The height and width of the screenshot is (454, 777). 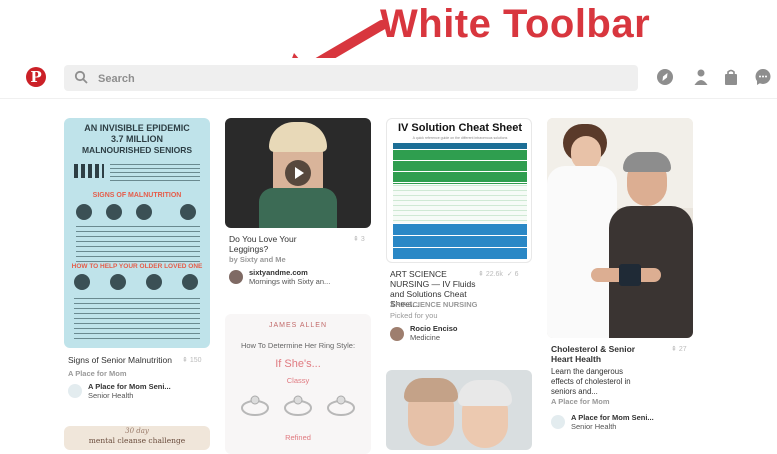 I want to click on pin-image-banner: 30 day mental cleanse challenge, so click(x=137, y=438).